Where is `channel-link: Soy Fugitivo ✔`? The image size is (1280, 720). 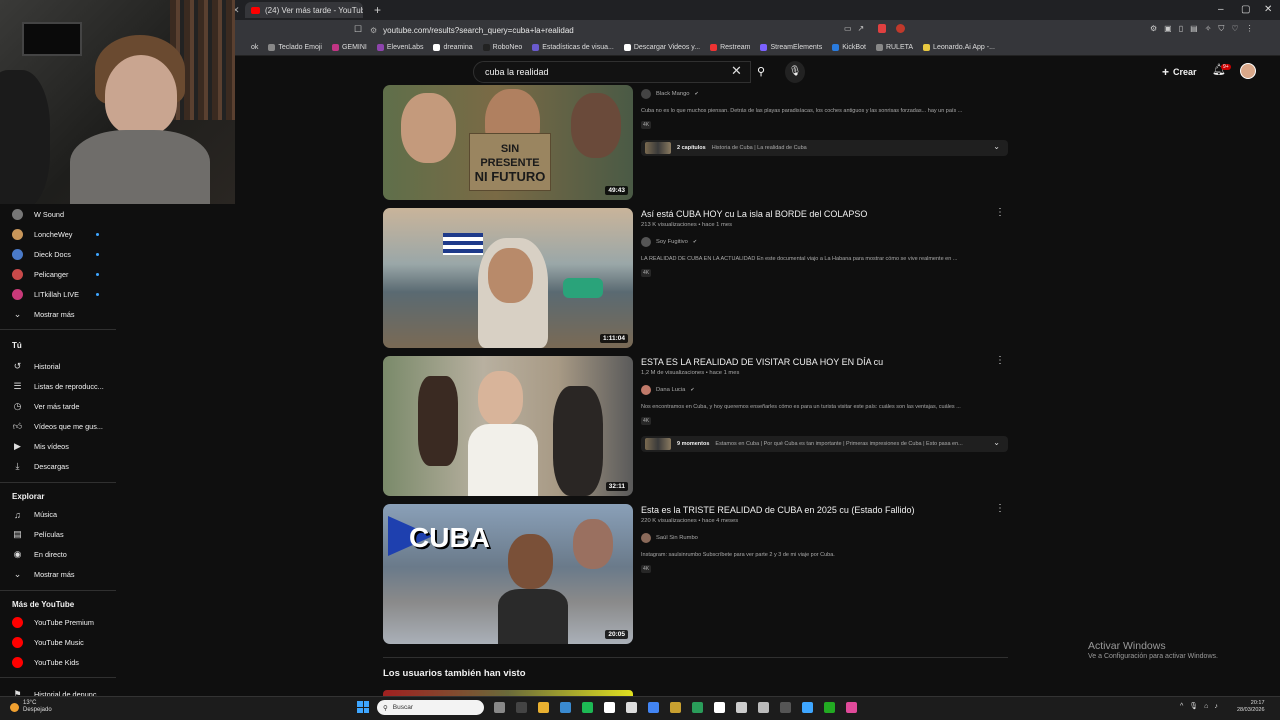 channel-link: Soy Fugitivo ✔ is located at coordinates (669, 242).